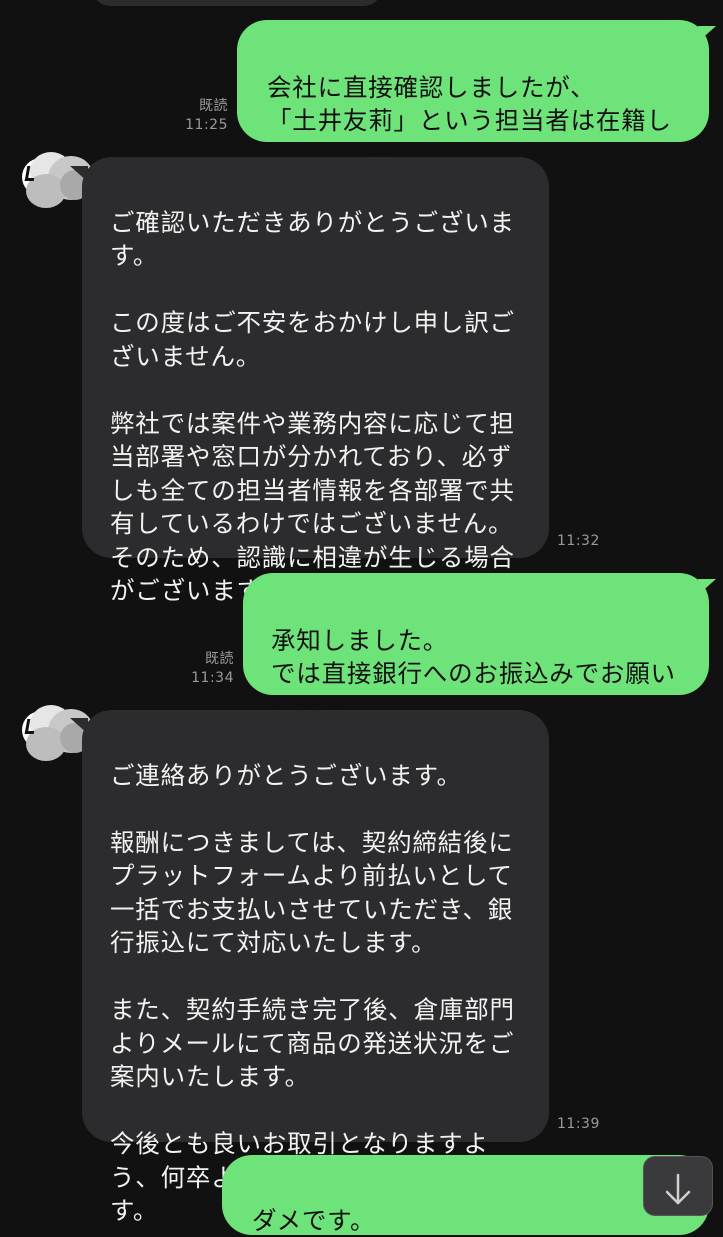 Image resolution: width=723 pixels, height=1237 pixels. What do you see at coordinates (212, 678) in the screenshot?
I see `timestamp: 11:34` at bounding box center [212, 678].